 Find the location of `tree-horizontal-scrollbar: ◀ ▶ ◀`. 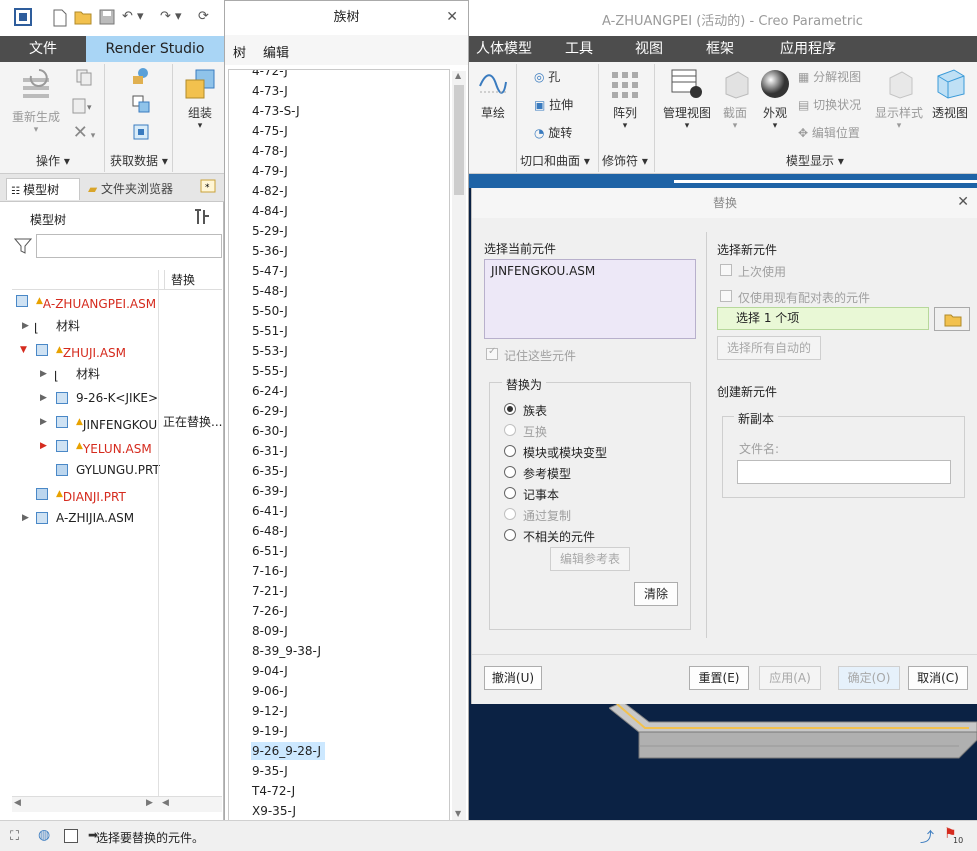

tree-horizontal-scrollbar: ◀ ▶ ◀ is located at coordinates (117, 804).